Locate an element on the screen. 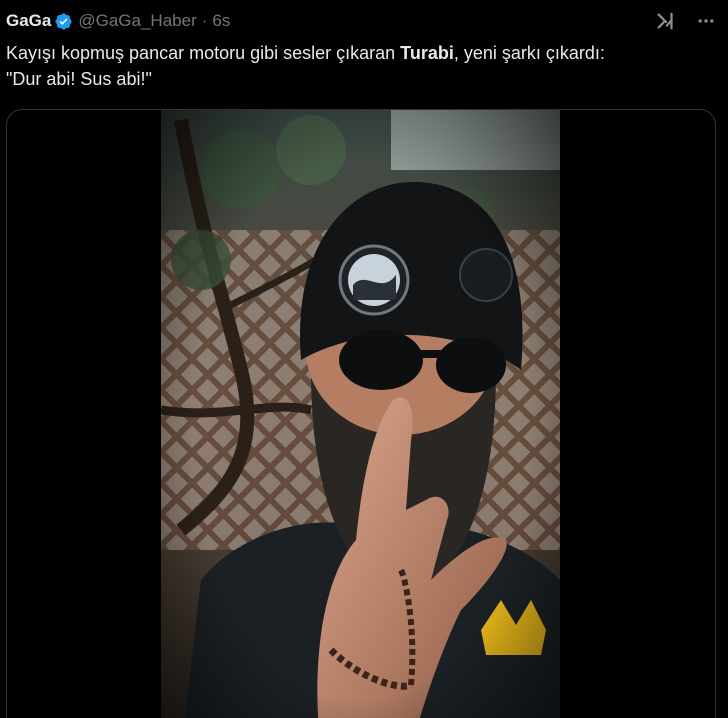 The width and height of the screenshot is (728, 718). header-actions is located at coordinates (686, 21).